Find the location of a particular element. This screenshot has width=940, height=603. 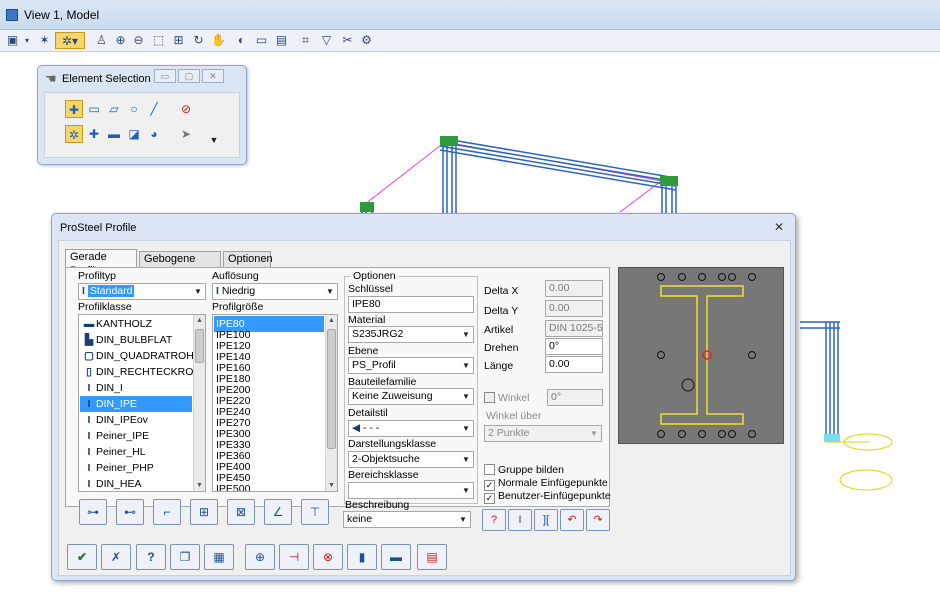

list-item: ▬ KANTHOLZ is located at coordinates (136, 324).